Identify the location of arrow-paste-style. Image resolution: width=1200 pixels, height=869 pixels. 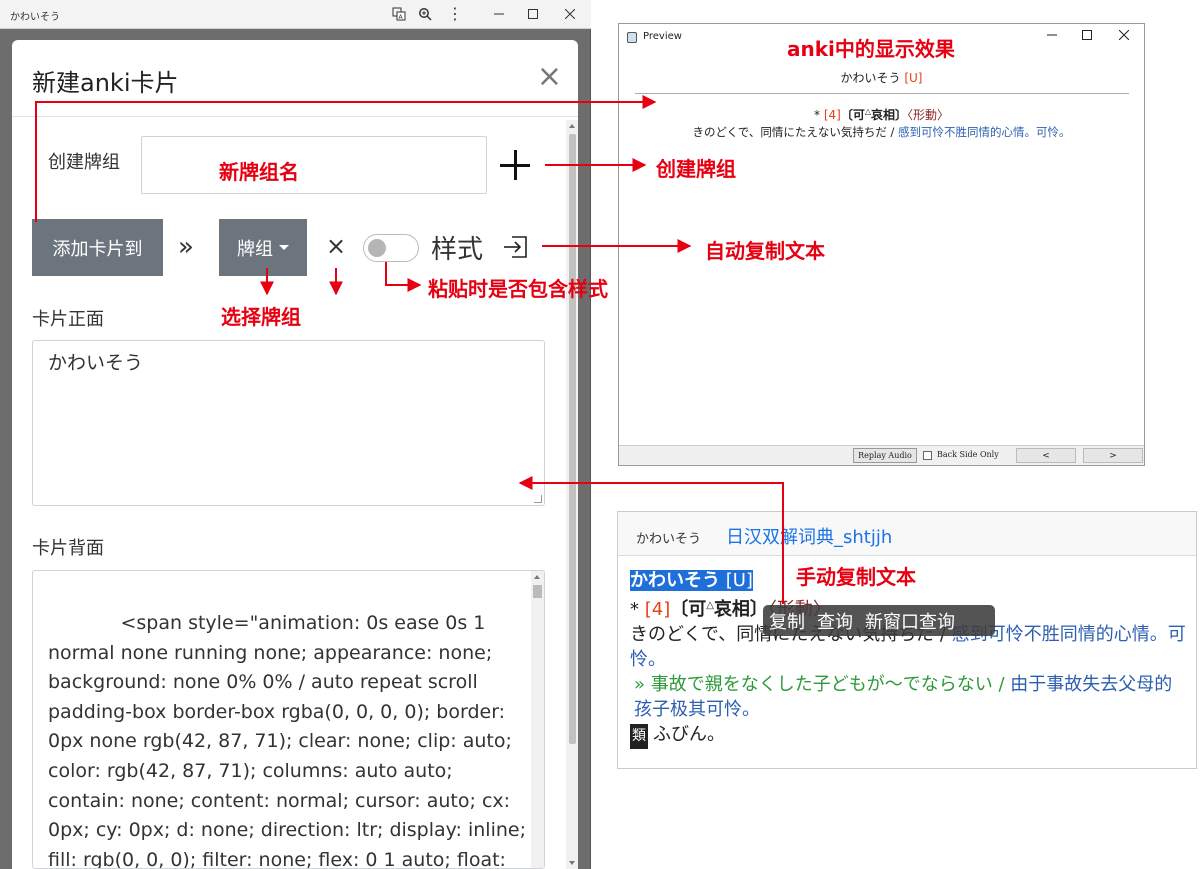
(403, 277).